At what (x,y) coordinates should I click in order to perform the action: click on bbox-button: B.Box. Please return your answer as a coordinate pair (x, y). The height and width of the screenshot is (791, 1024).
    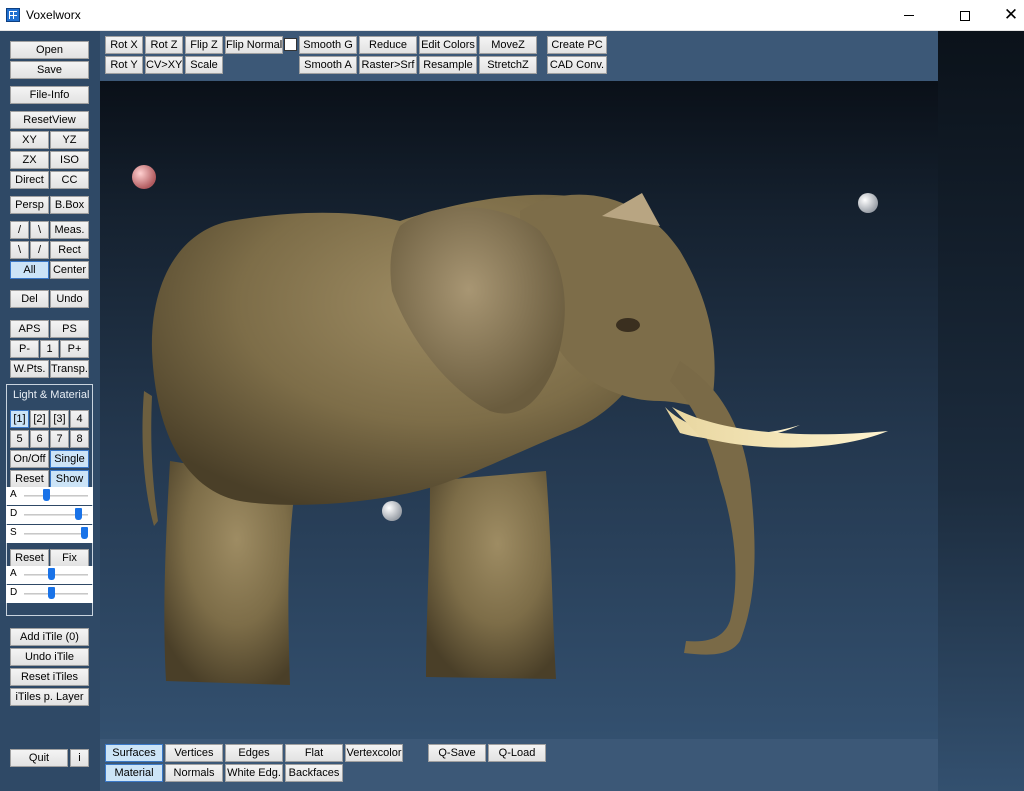
    Looking at the image, I should click on (69, 205).